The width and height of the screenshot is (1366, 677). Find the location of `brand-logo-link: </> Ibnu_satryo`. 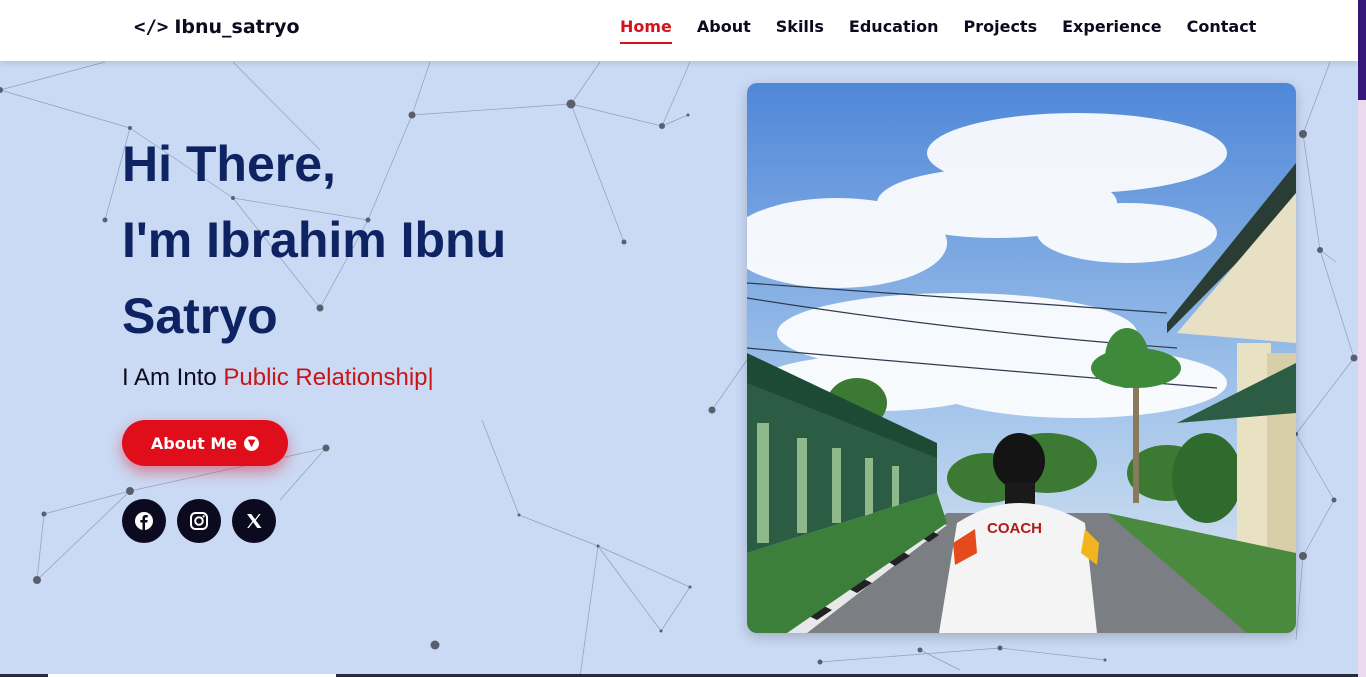

brand-logo-link: </> Ibnu_satryo is located at coordinates (217, 27).